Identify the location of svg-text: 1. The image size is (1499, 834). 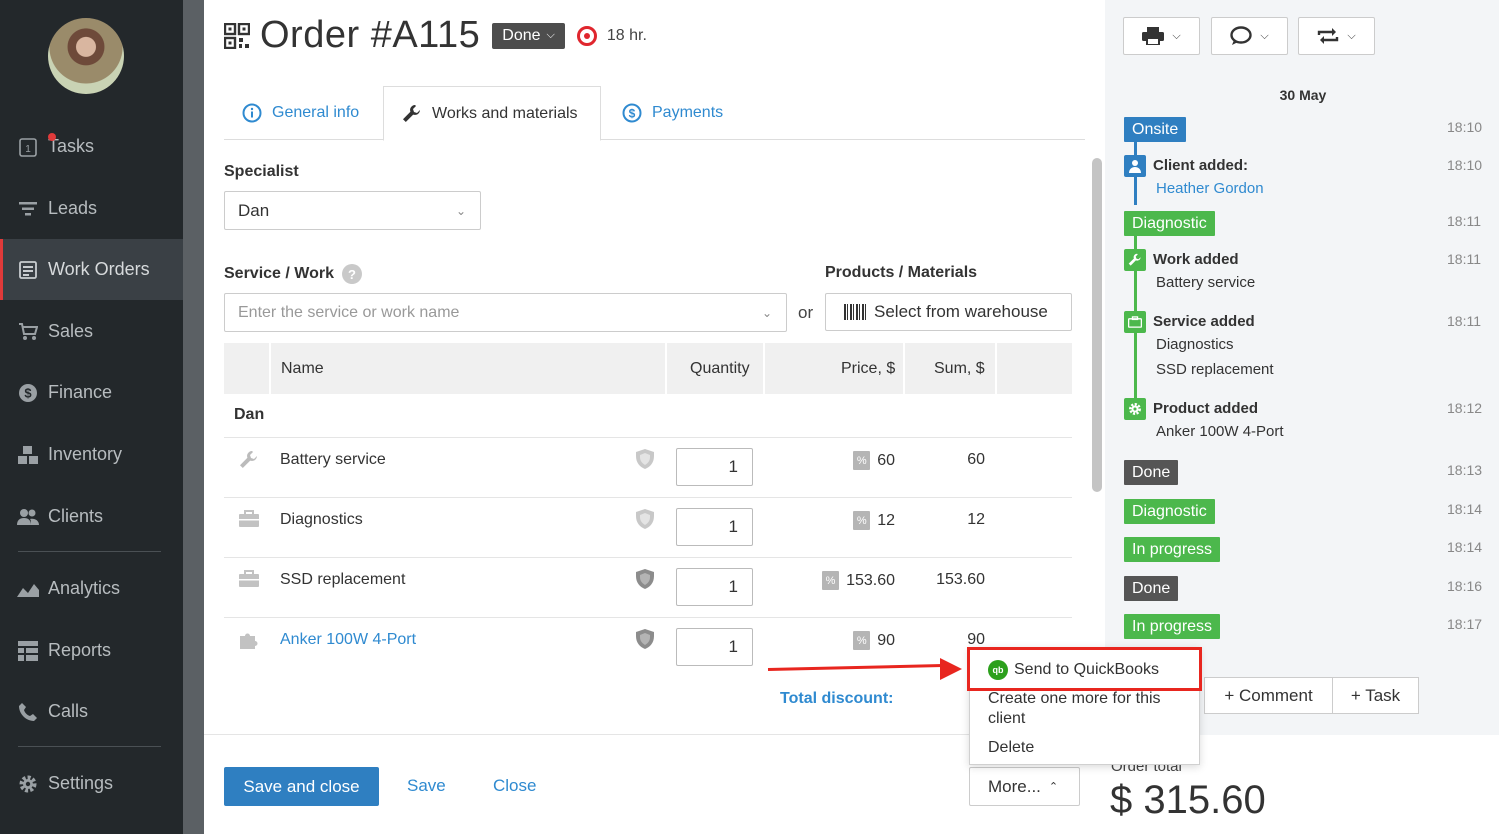
(28, 149).